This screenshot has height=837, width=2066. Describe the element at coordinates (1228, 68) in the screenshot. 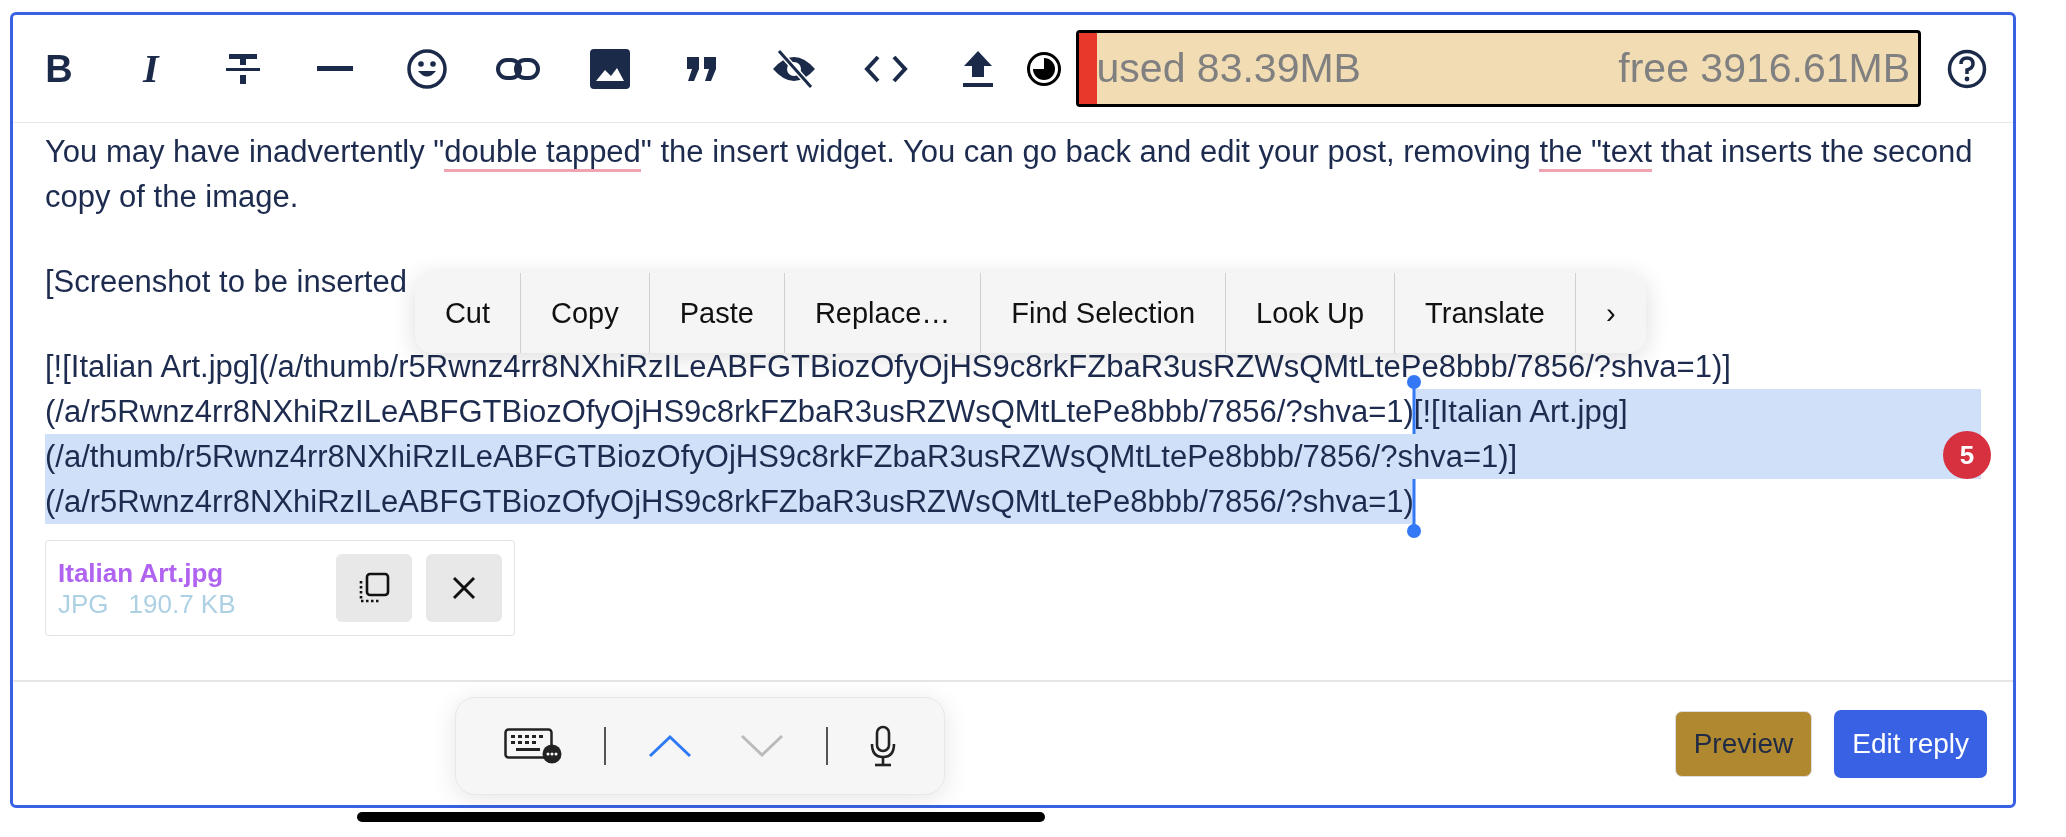

I see `used-memory-text: used 83.39MB` at that location.